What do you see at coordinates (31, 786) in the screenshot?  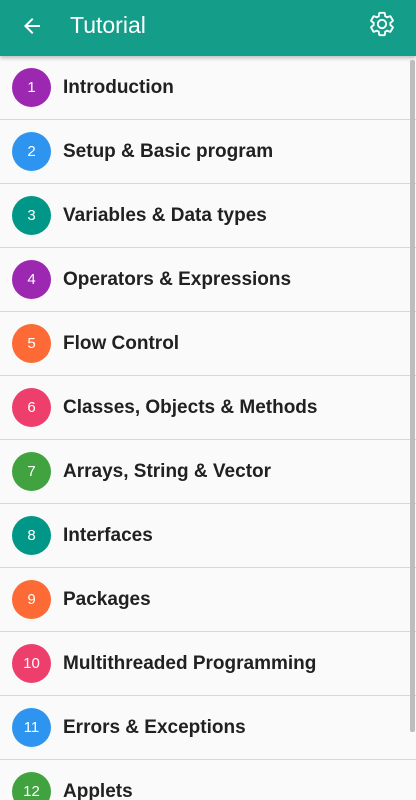 I see `number-badge: 12` at bounding box center [31, 786].